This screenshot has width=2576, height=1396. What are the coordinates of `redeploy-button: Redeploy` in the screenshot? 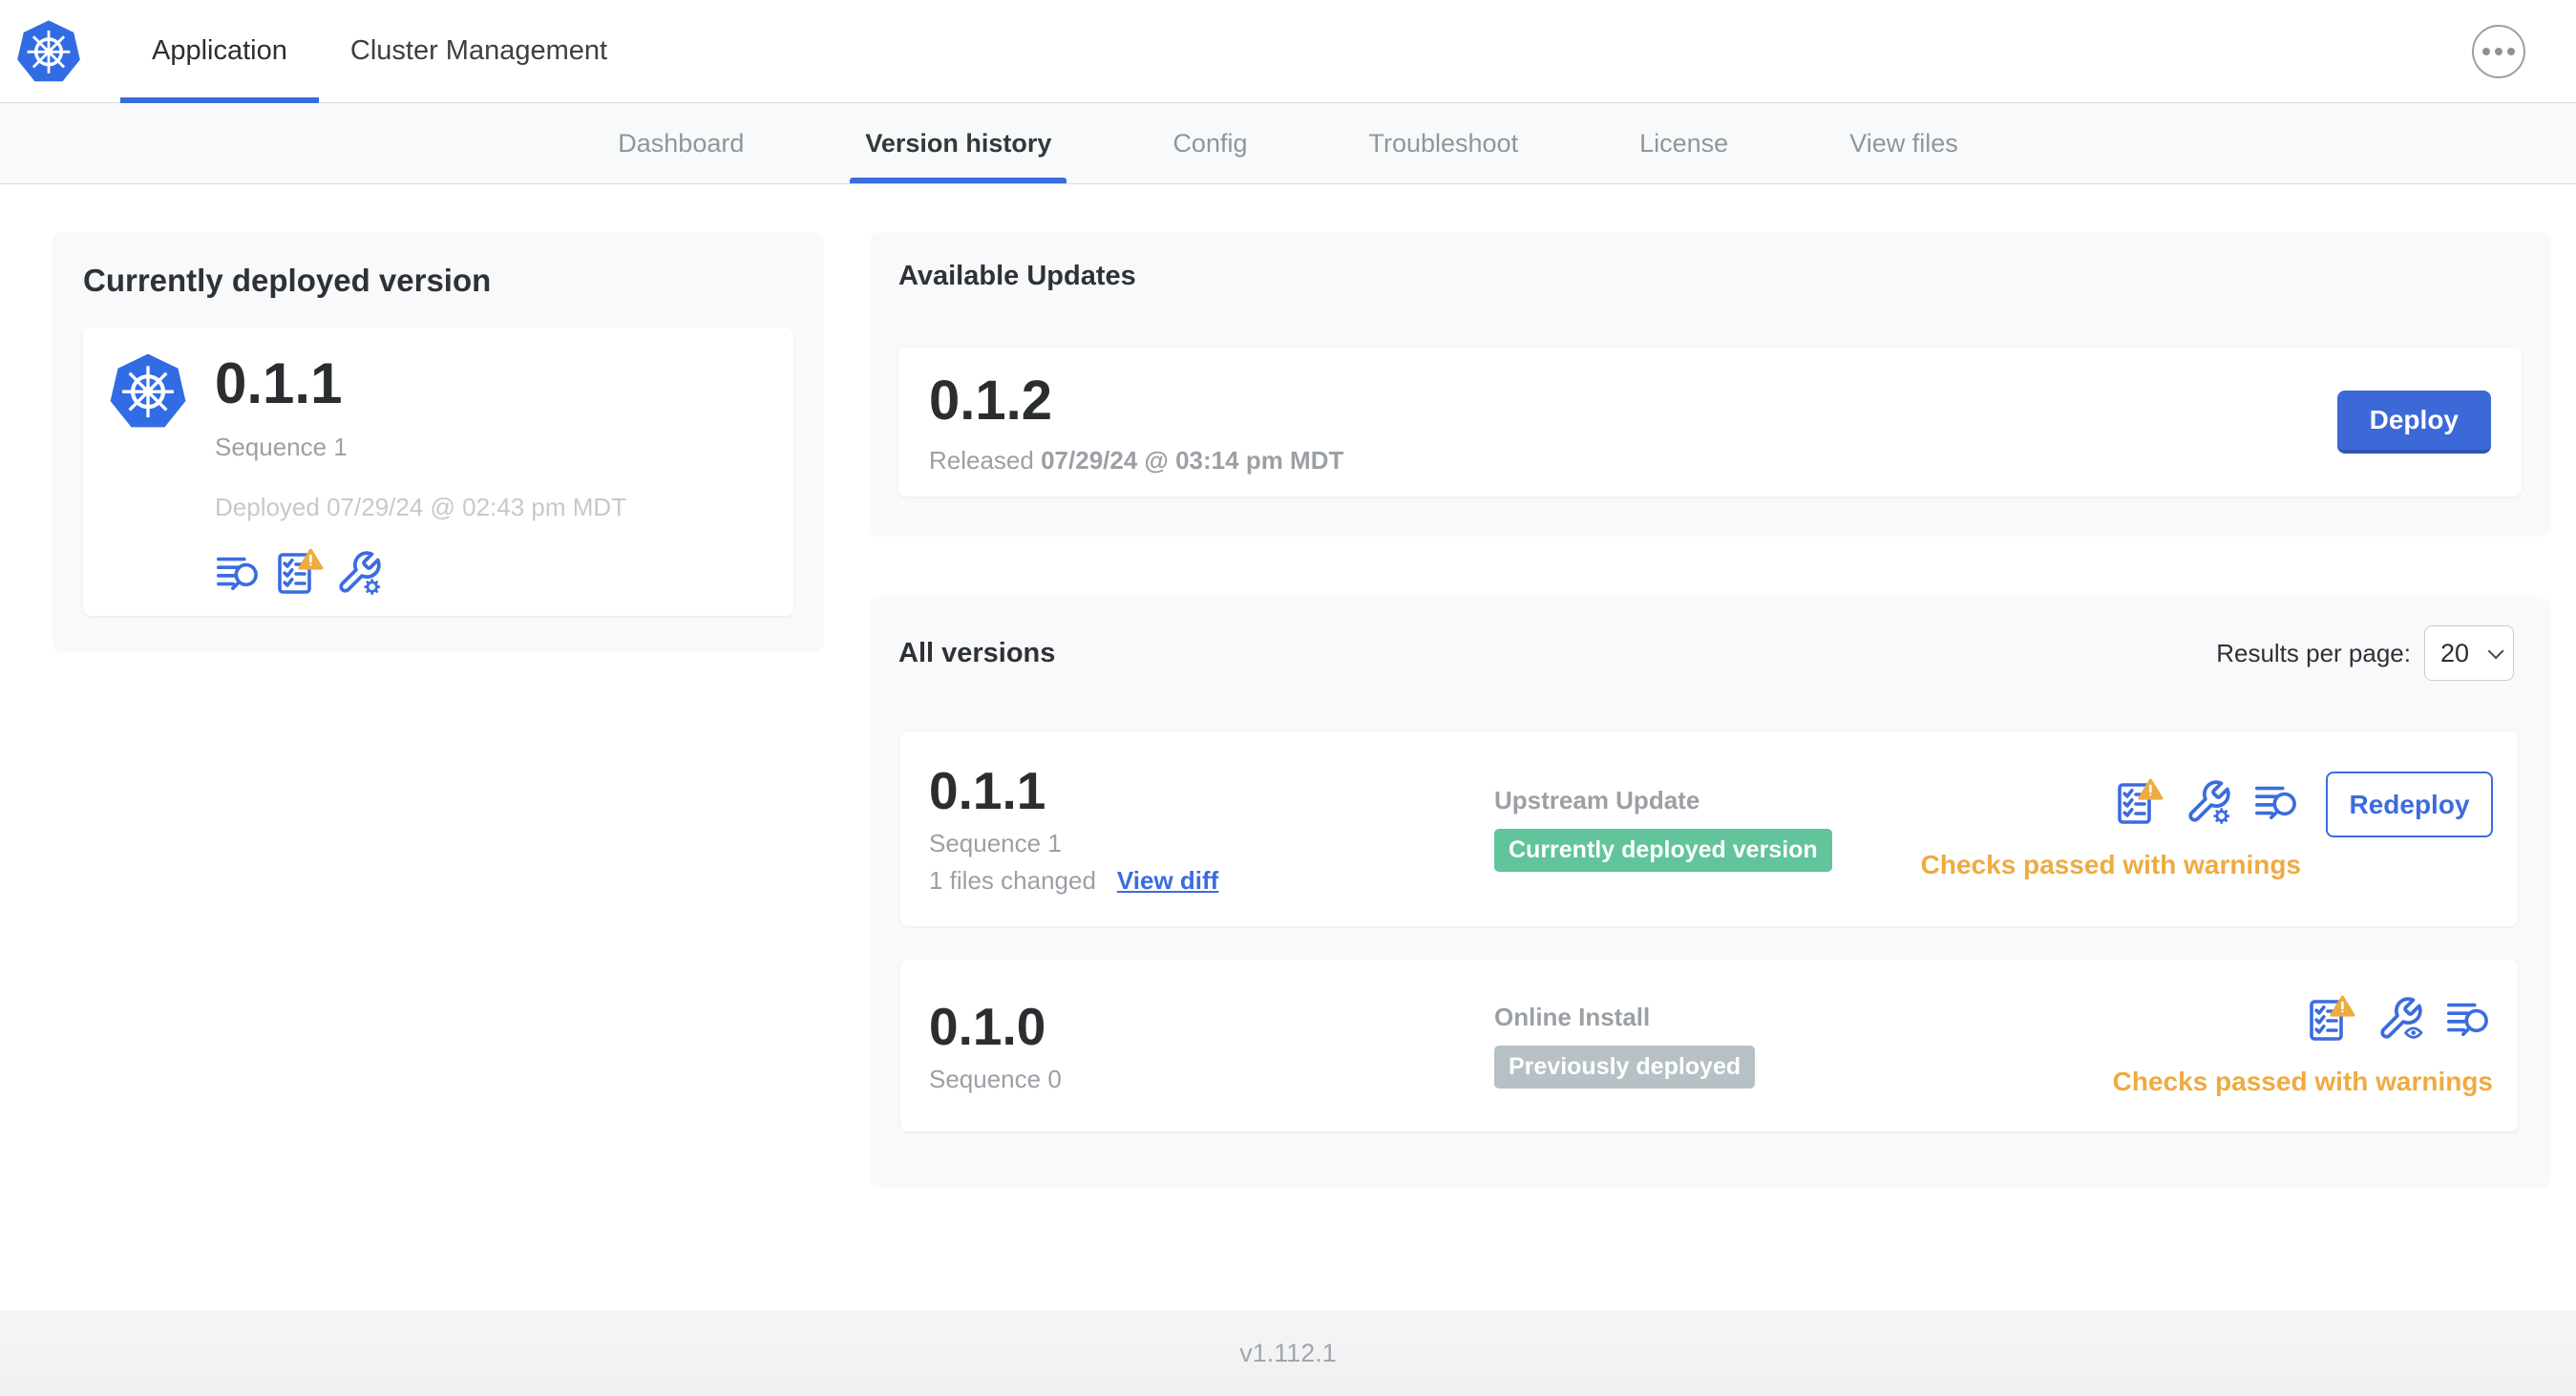 It's located at (2409, 804).